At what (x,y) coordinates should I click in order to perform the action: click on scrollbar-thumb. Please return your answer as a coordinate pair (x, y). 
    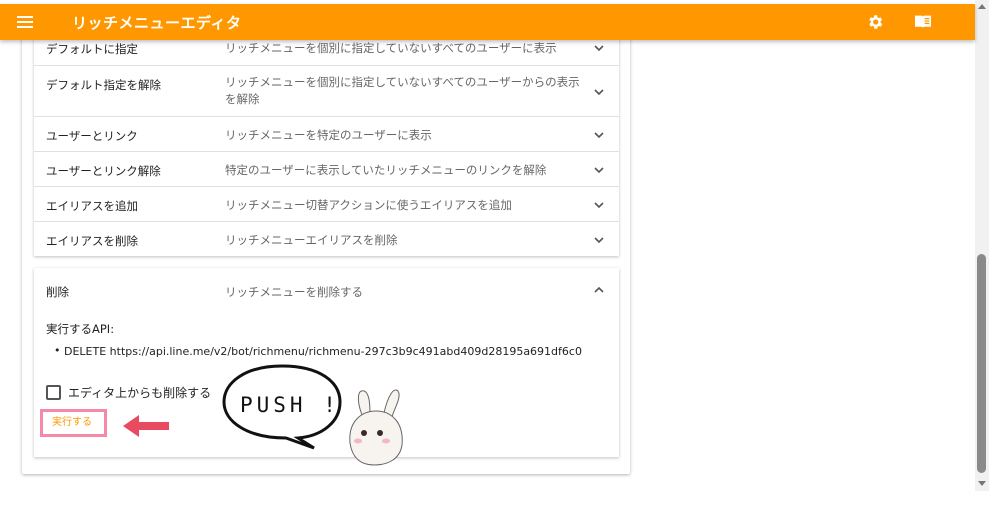
    Looking at the image, I should click on (981, 363).